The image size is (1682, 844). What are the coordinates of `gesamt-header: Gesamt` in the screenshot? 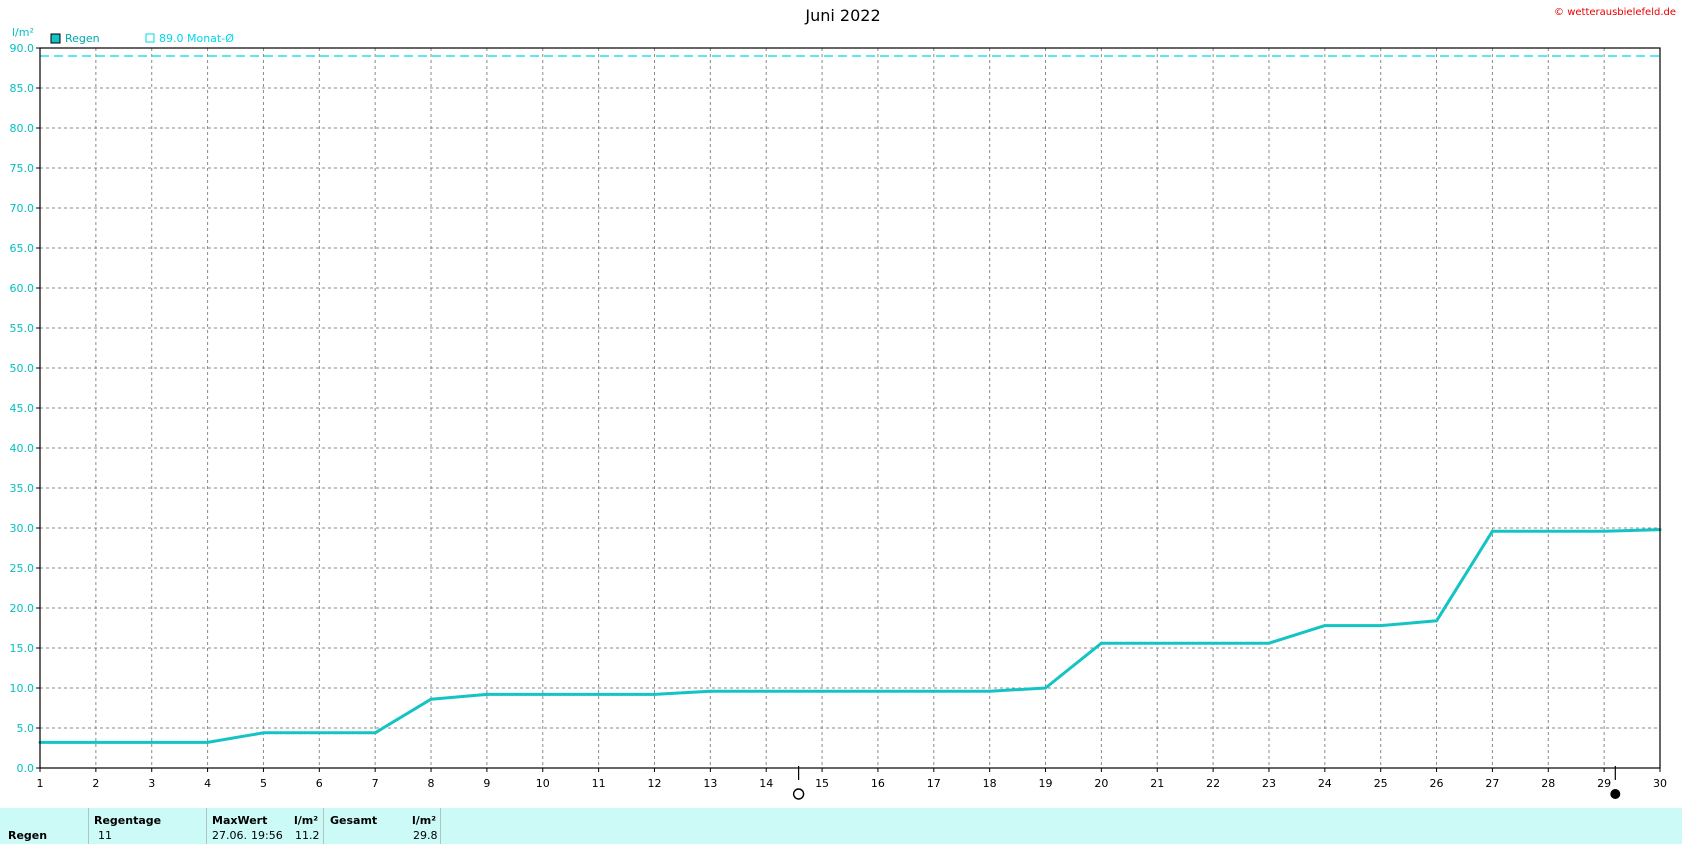 It's located at (354, 820).